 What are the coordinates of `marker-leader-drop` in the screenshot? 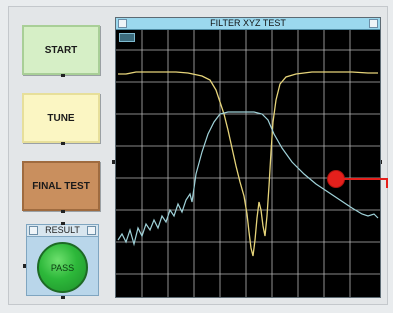 It's located at (387, 183).